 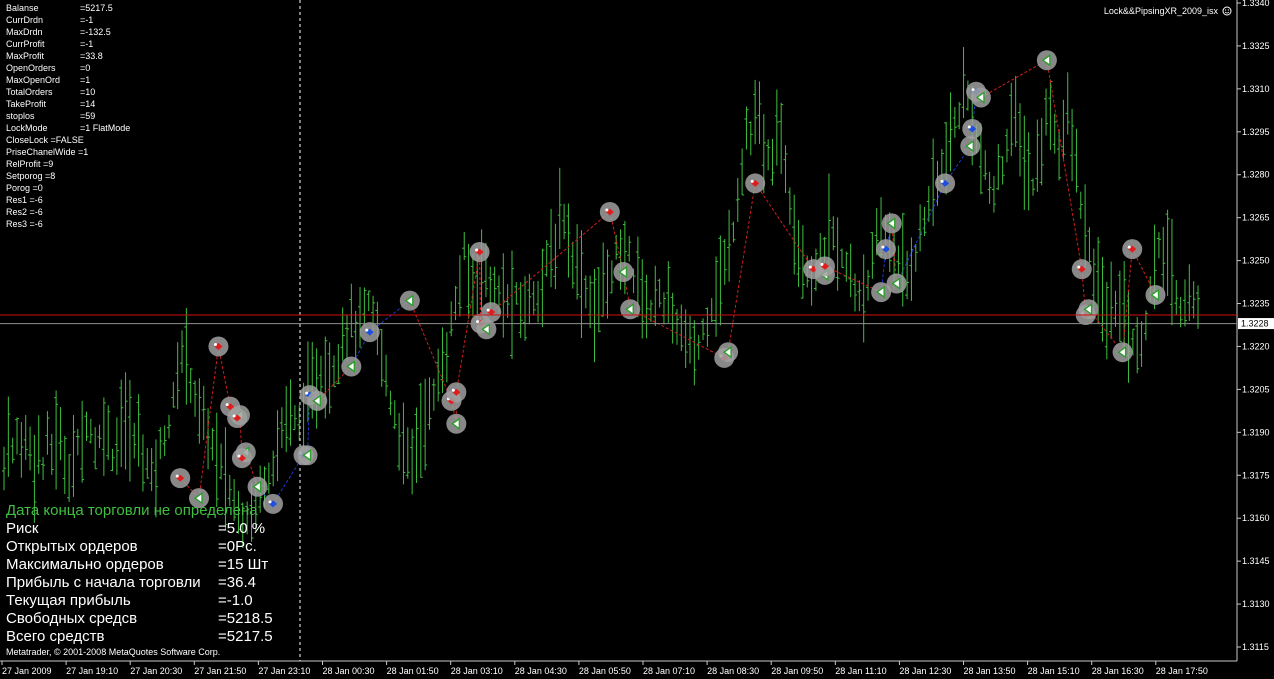 What do you see at coordinates (605, 671) in the screenshot?
I see `x-tick-label: 28 Jan 05:50` at bounding box center [605, 671].